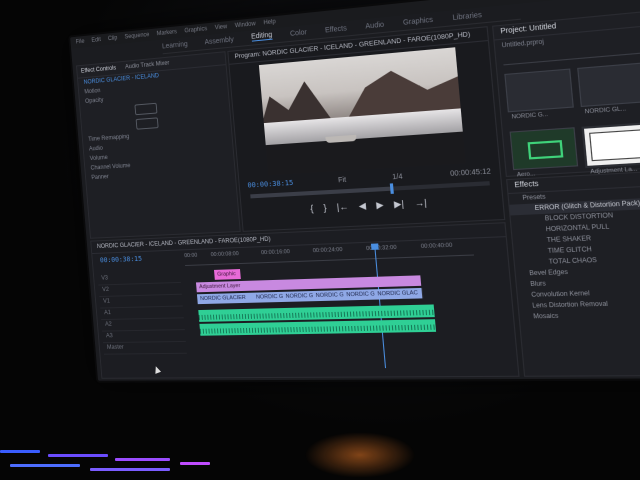 The width and height of the screenshot is (640, 480). I want to click on workspace-assembly: Assembly, so click(219, 41).